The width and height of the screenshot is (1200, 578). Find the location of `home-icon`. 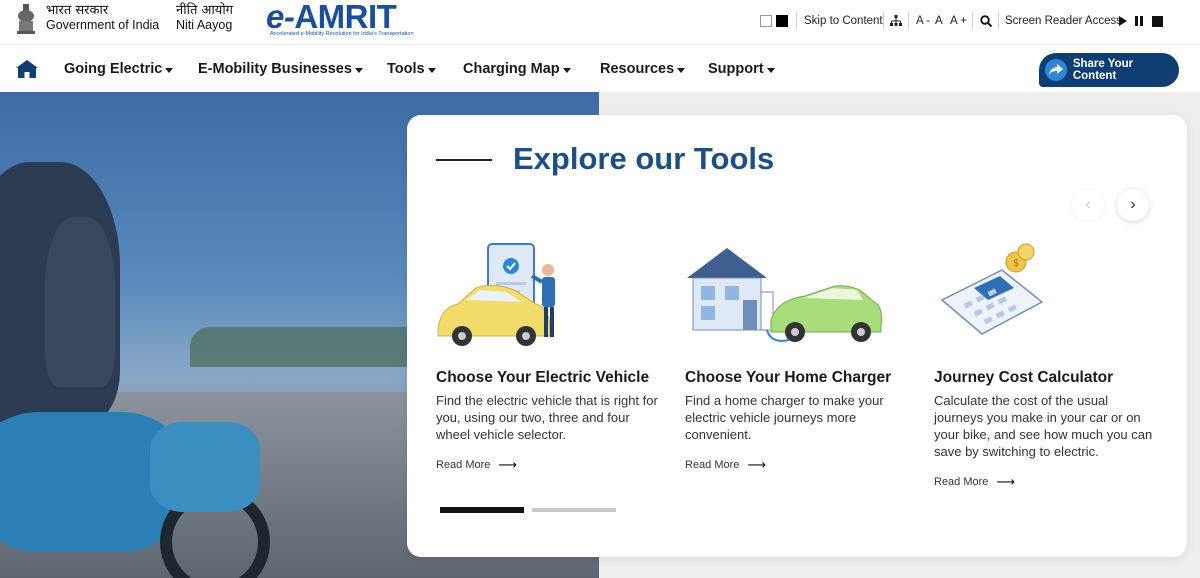

home-icon is located at coordinates (27, 69).